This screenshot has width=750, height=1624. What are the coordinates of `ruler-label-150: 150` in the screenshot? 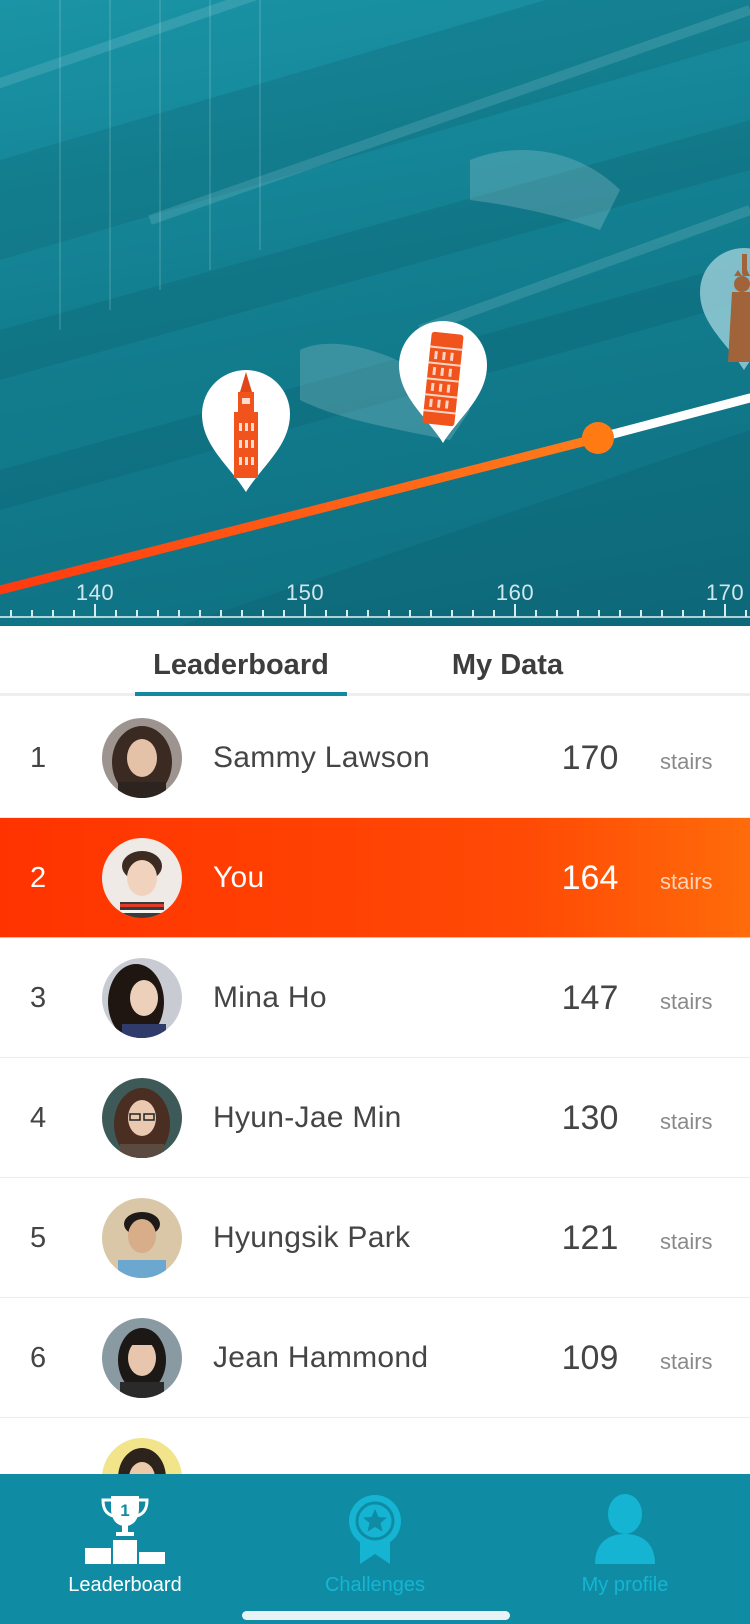 It's located at (305, 592).